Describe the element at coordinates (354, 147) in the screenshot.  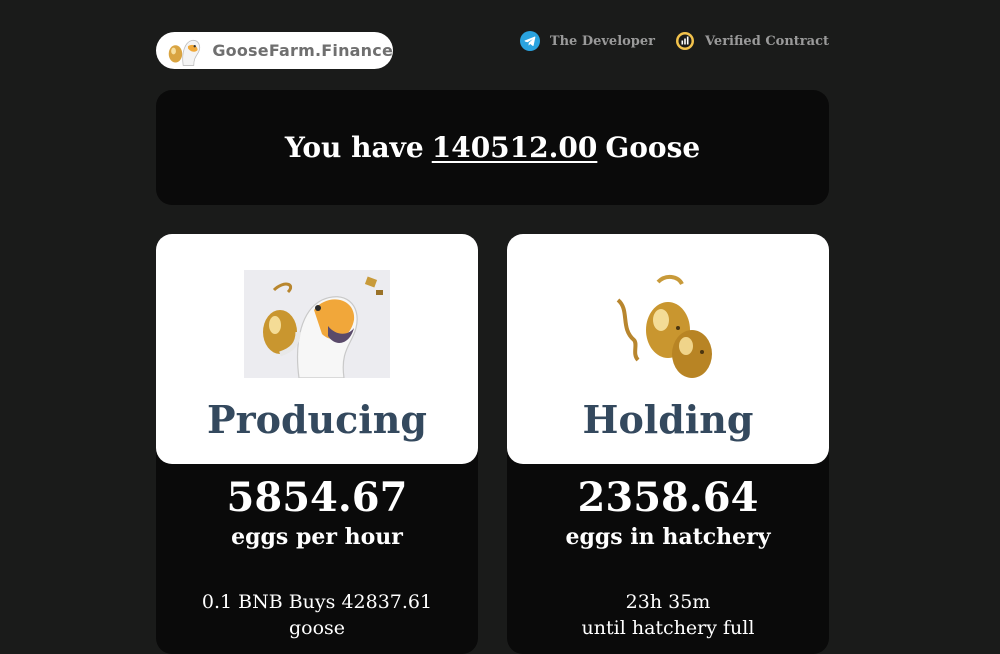
I see `balance-prefix: You have` at that location.